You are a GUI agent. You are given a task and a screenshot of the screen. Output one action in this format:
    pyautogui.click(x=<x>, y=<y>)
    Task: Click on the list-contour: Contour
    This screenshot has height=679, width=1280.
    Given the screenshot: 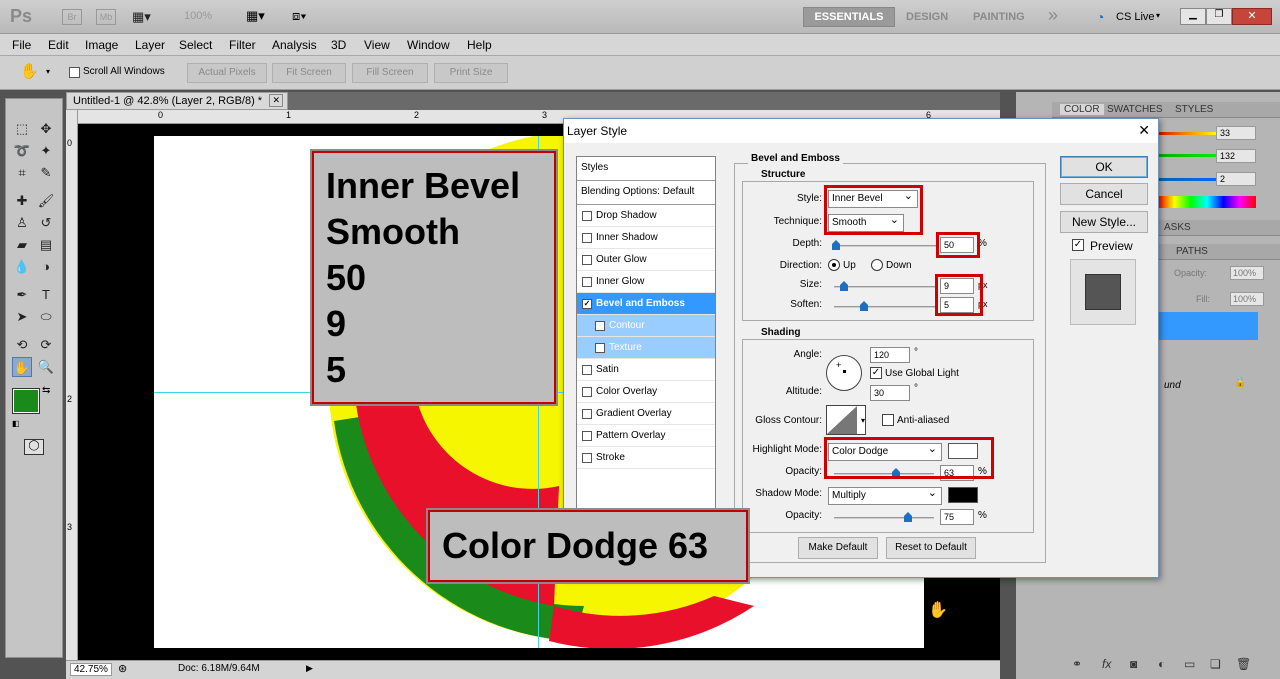 What is the action you would take?
    pyautogui.click(x=646, y=326)
    